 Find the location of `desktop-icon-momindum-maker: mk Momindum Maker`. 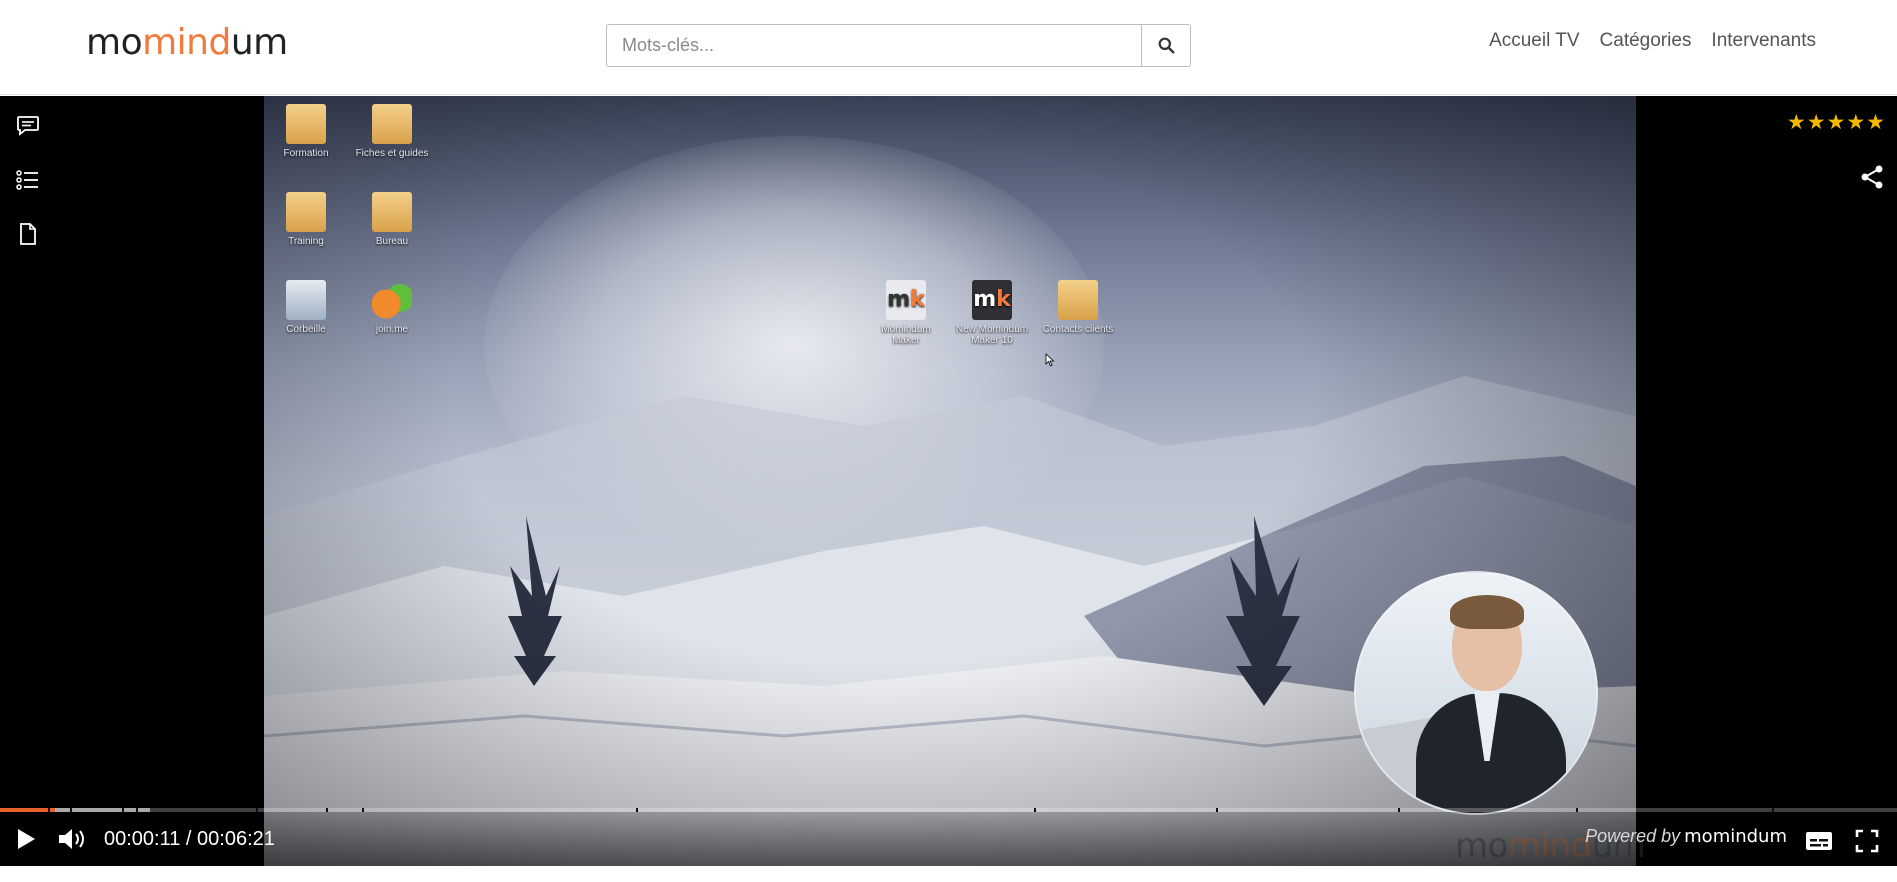

desktop-icon-momindum-maker: mk Momindum Maker is located at coordinates (906, 313).